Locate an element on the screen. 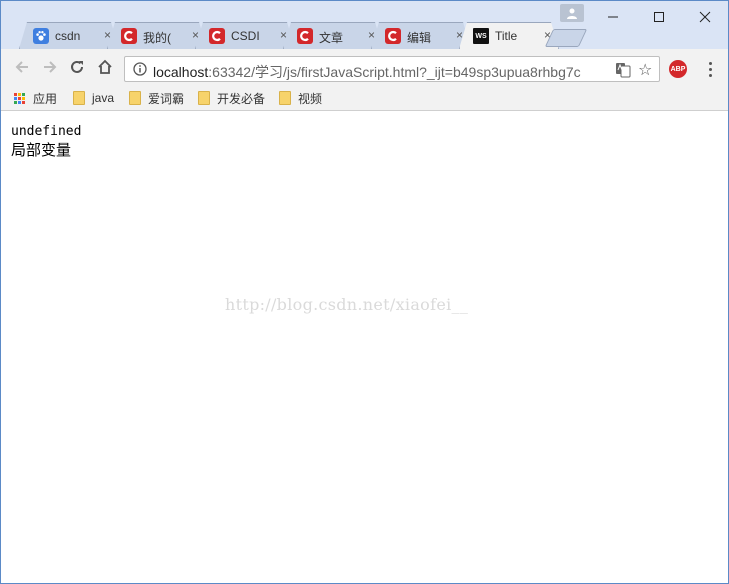 The image size is (729, 584). translate-icon is located at coordinates (623, 72).